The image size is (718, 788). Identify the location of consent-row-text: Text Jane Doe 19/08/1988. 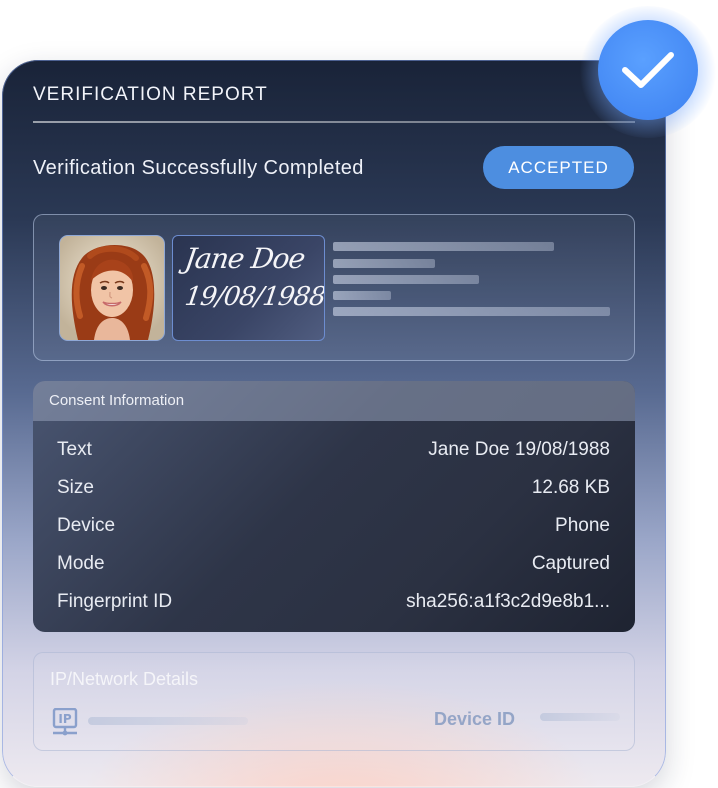
(333, 452).